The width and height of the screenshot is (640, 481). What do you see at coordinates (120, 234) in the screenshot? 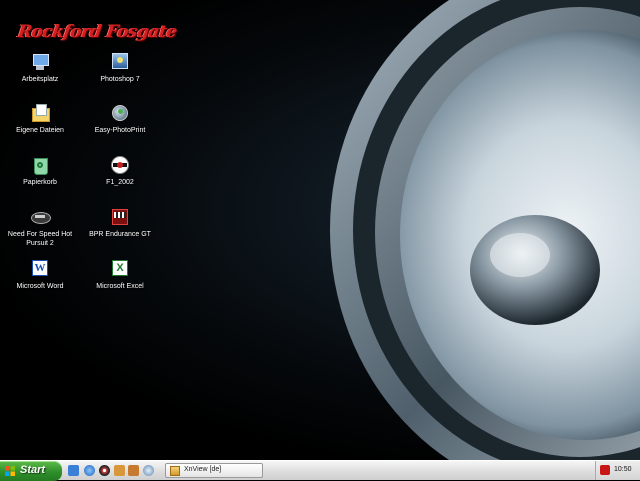
I see `icon-label: BPR Endurance GT` at bounding box center [120, 234].